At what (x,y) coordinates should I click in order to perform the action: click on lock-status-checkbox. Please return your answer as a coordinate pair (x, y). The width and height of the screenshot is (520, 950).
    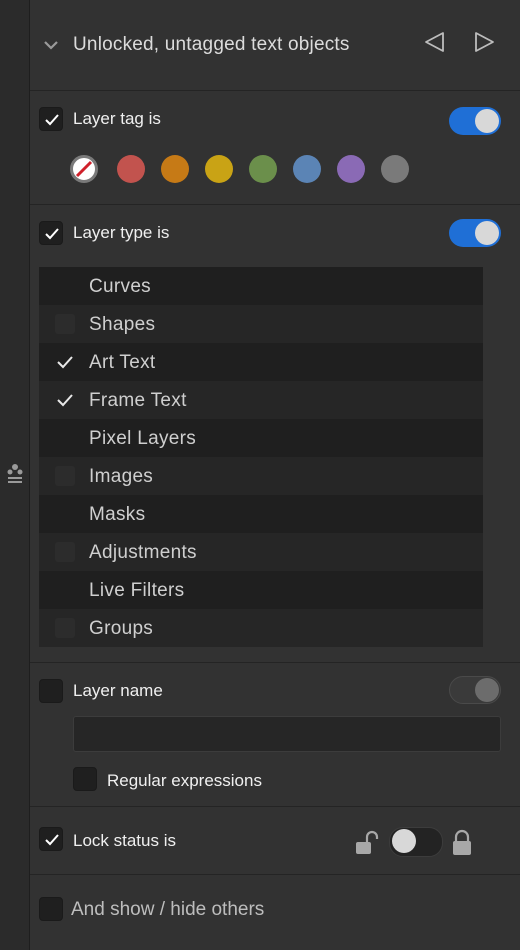
    Looking at the image, I should click on (51, 839).